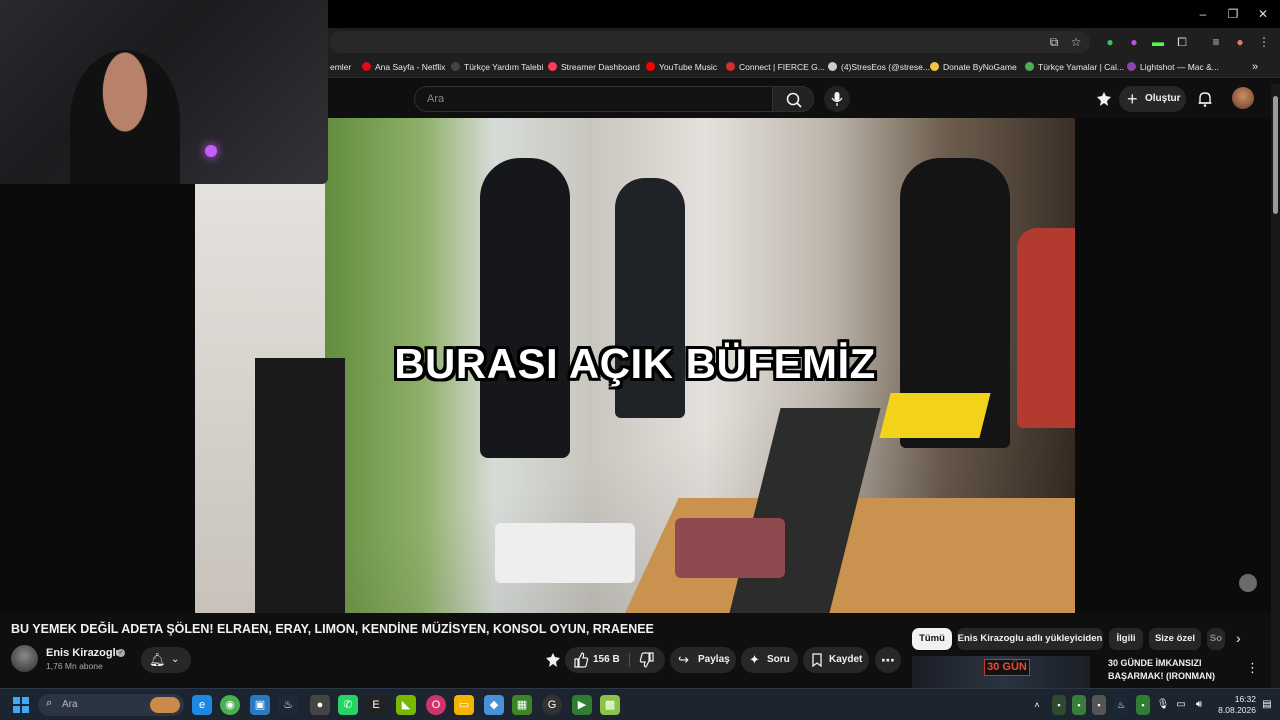 This screenshot has width=1280, height=720. Describe the element at coordinates (1037, 705) in the screenshot. I see `tray-expand-icon: ˄` at that location.